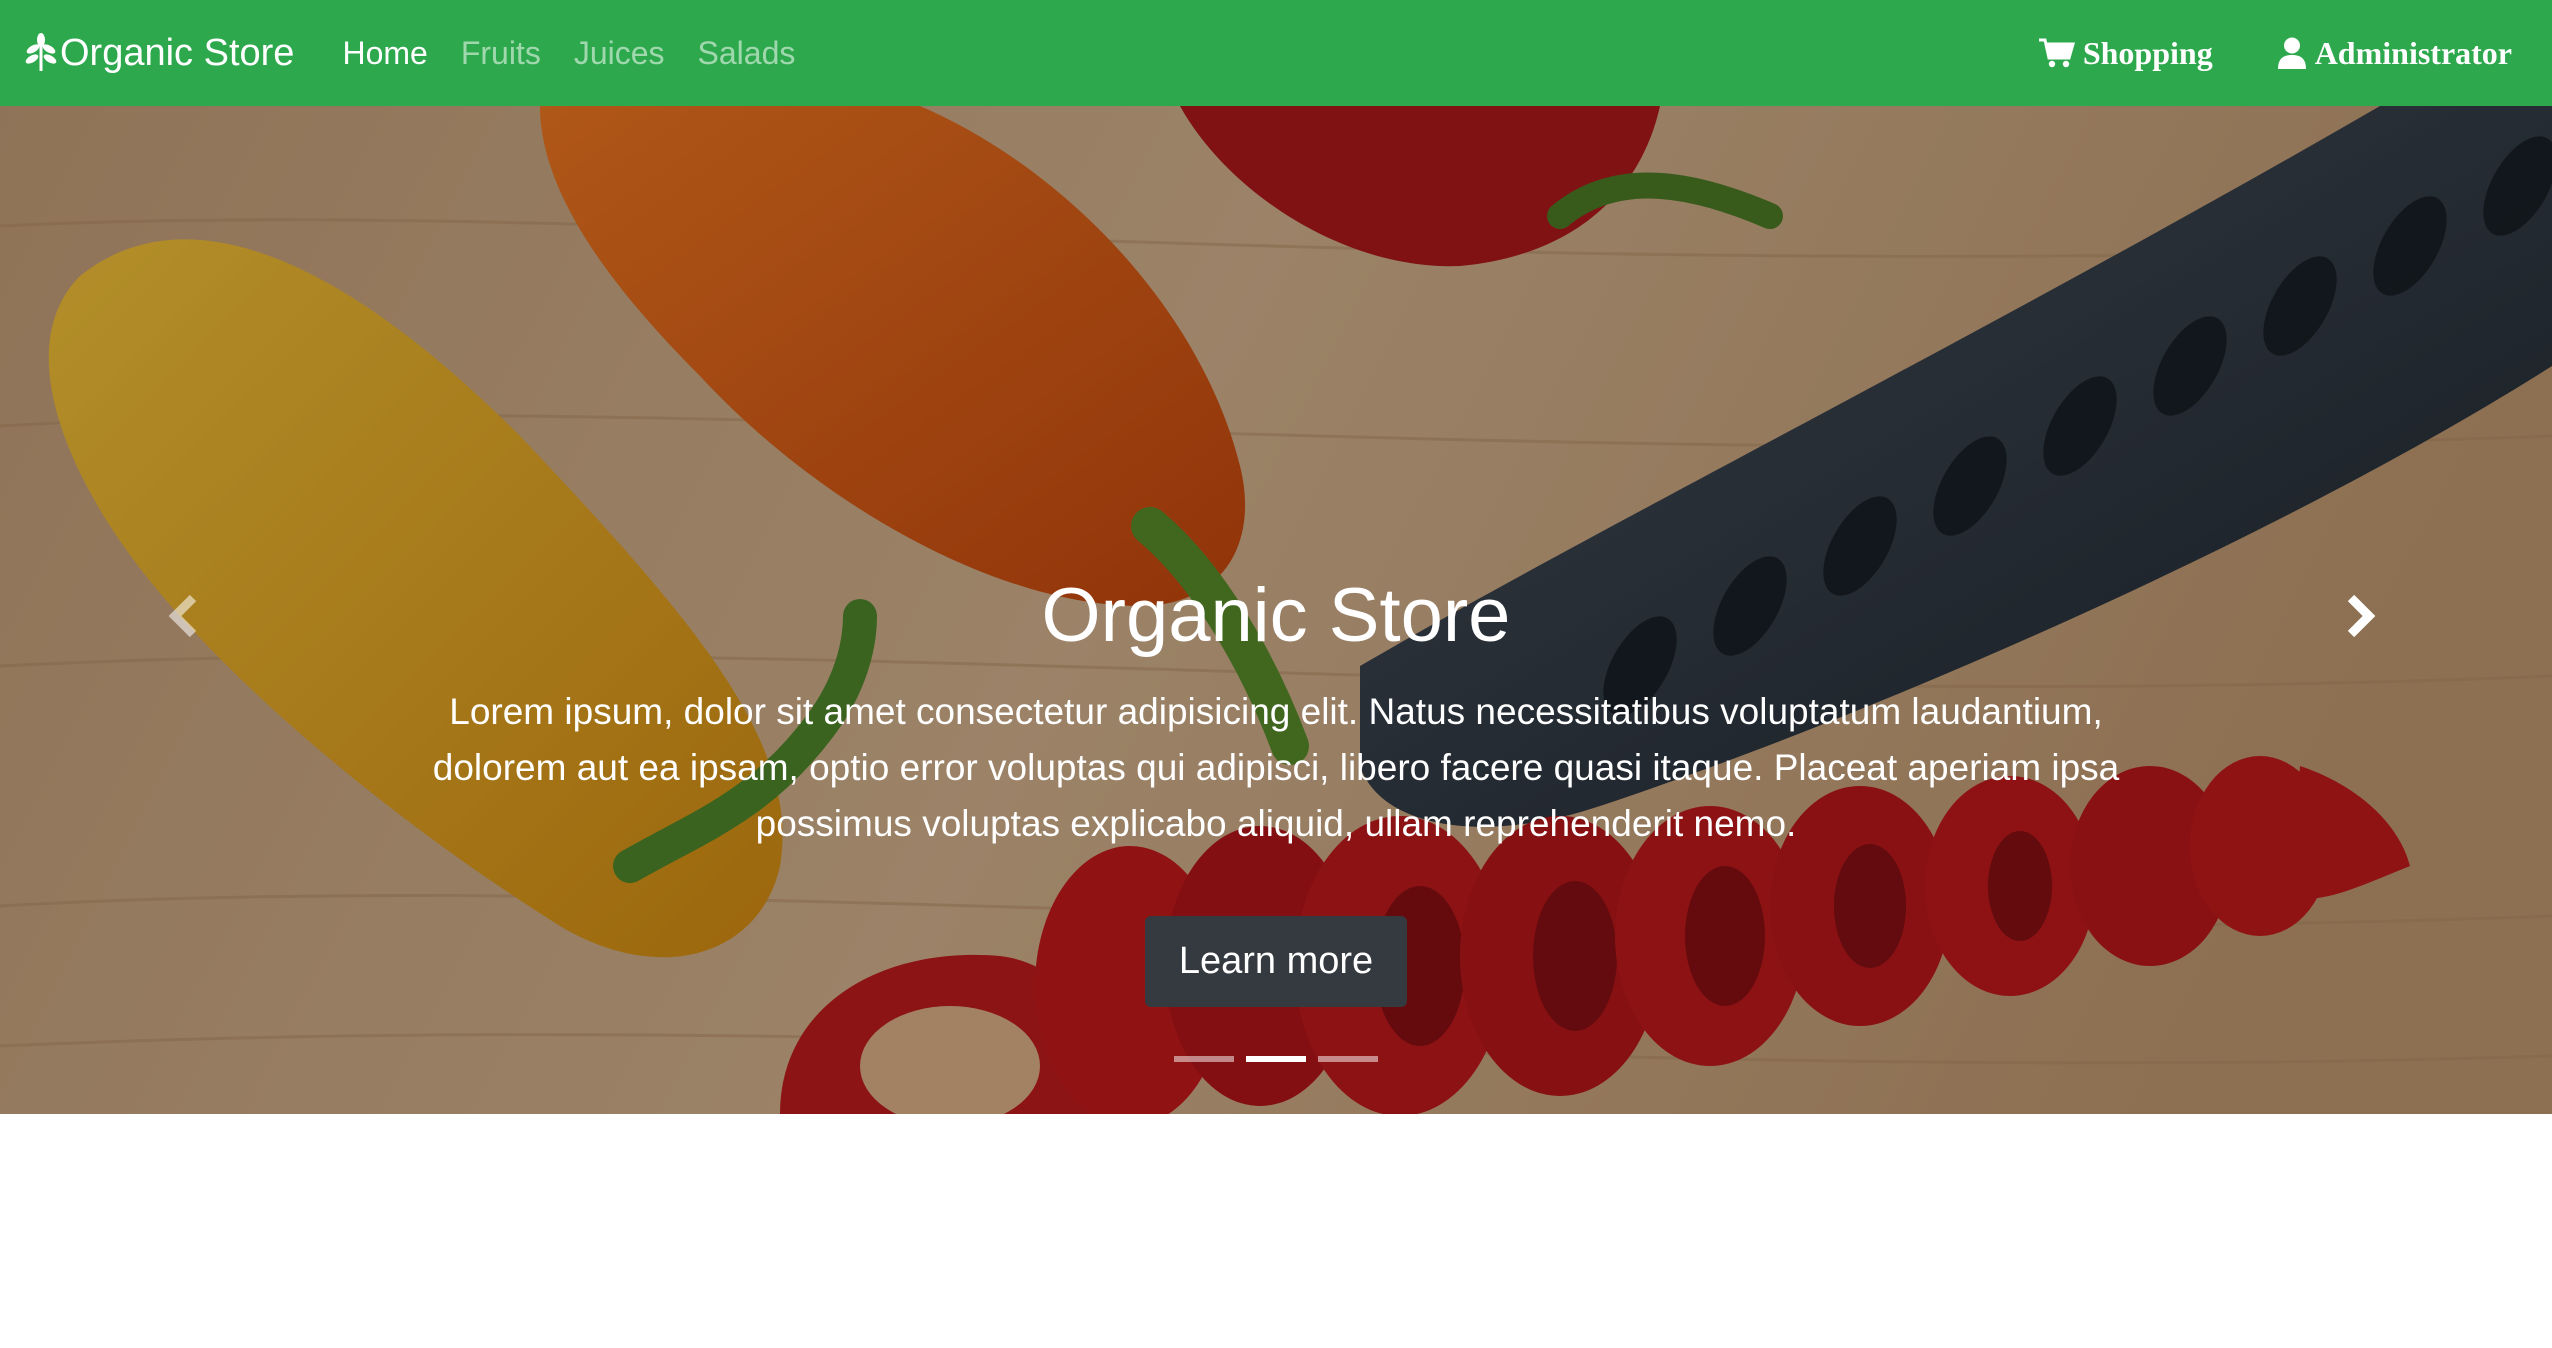  I want to click on nav-link-salads: Salads, so click(747, 53).